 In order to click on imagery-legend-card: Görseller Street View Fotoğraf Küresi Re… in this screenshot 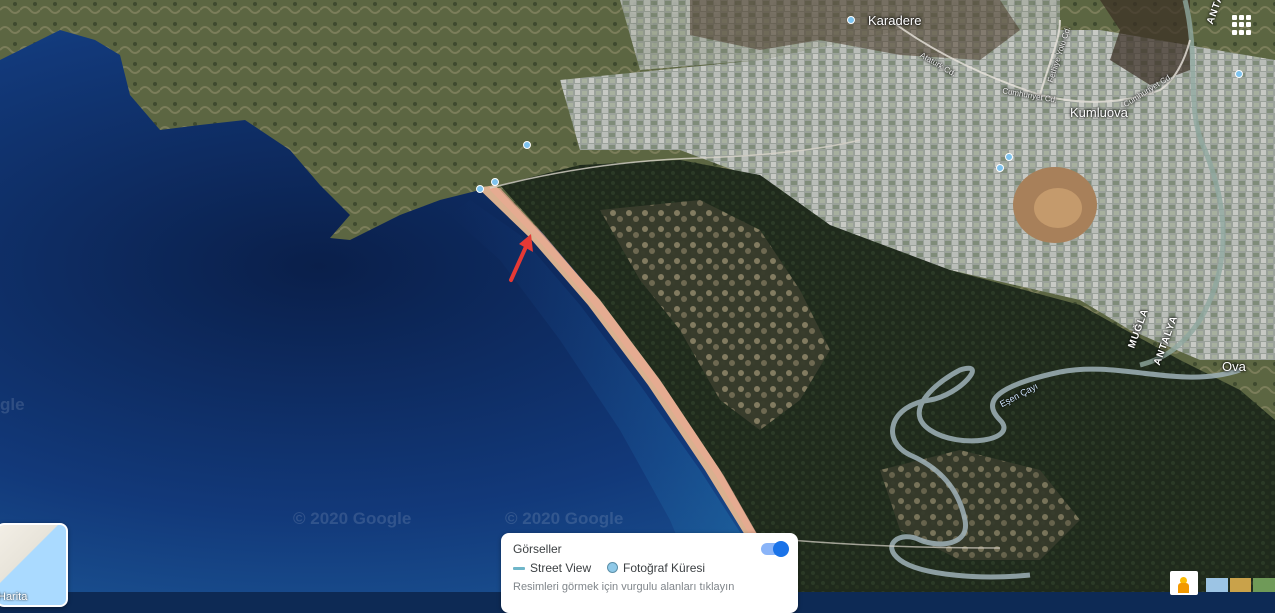, I will do `click(649, 573)`.